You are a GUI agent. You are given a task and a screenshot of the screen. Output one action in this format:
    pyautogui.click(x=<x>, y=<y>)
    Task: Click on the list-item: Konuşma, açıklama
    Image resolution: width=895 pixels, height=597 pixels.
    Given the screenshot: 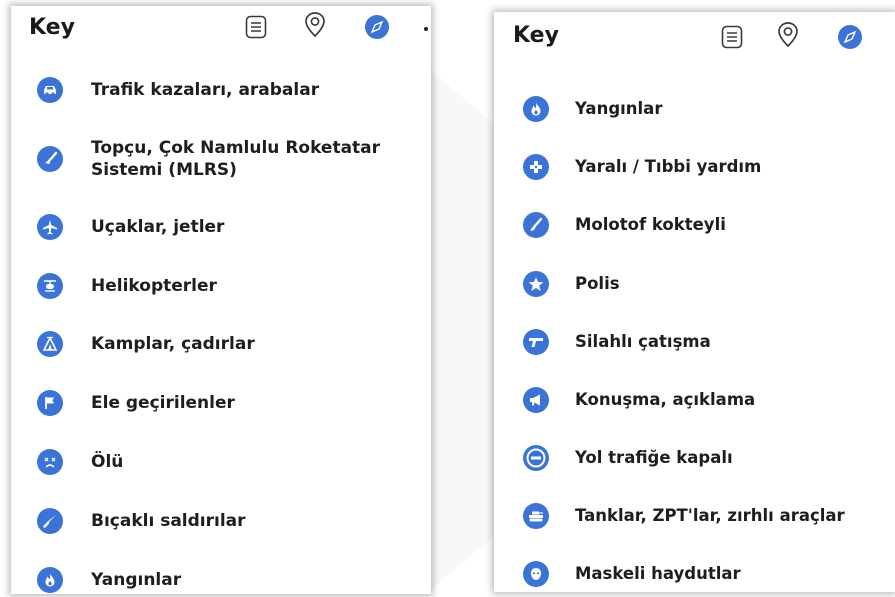 What is the action you would take?
    pyautogui.click(x=694, y=400)
    